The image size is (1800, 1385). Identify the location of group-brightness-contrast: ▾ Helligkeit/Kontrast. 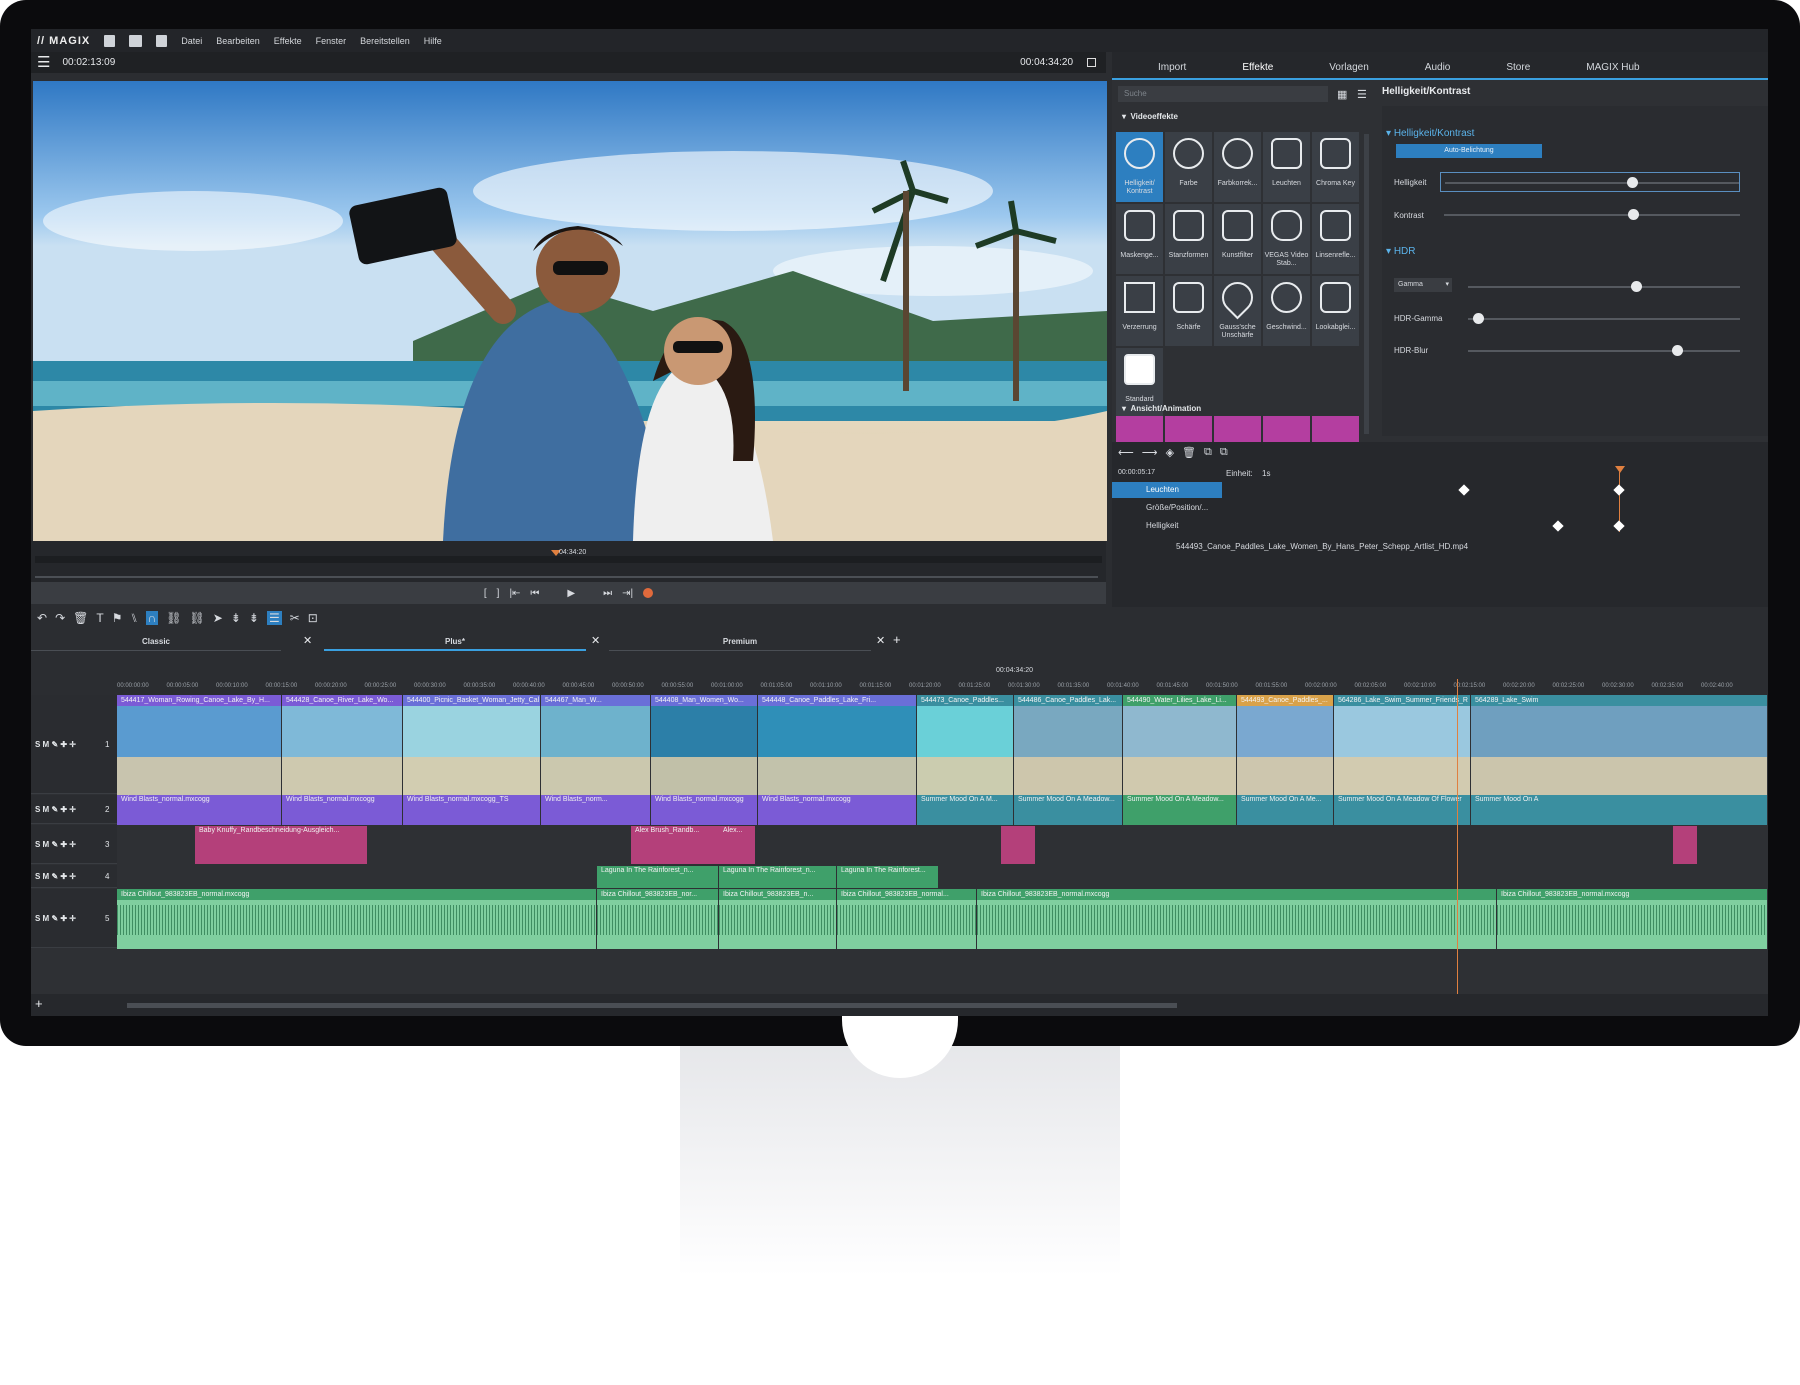
(1430, 133).